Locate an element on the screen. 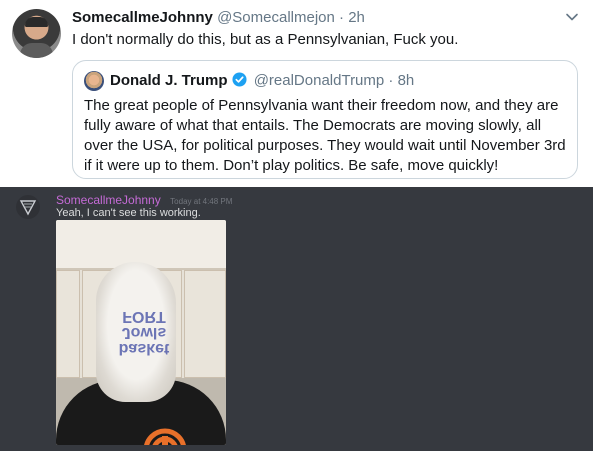 This screenshot has height=451, width=593. tweet-handle: @Somecallmejon is located at coordinates (276, 17).